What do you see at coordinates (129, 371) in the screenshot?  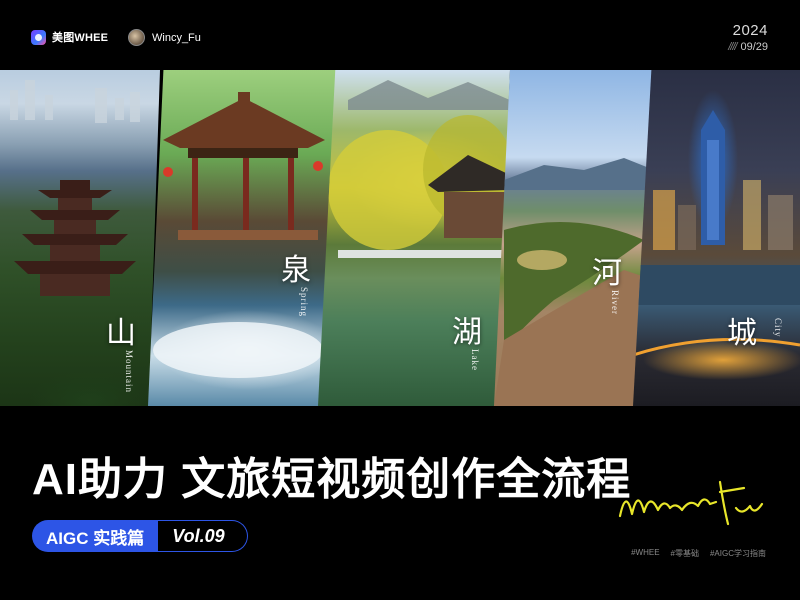 I see `panel-sub: Mountain` at bounding box center [129, 371].